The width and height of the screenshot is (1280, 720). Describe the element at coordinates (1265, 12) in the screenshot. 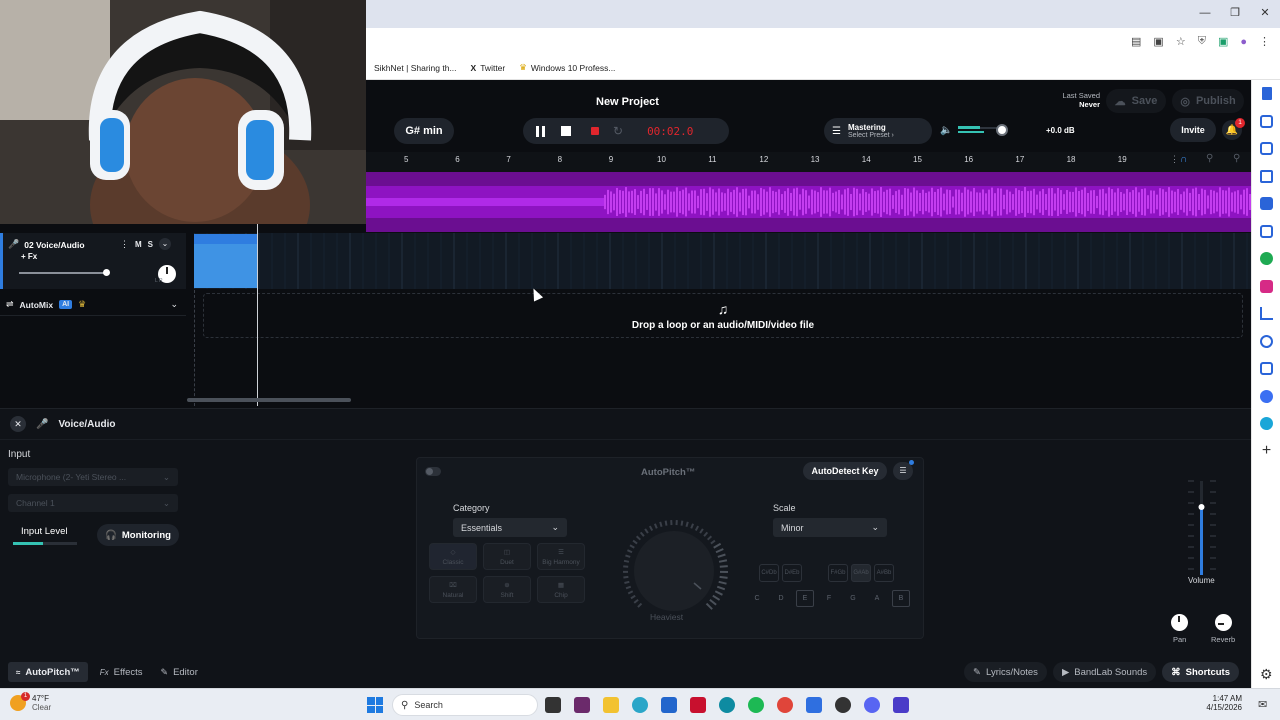

I see `close-window-icon: ✕` at that location.